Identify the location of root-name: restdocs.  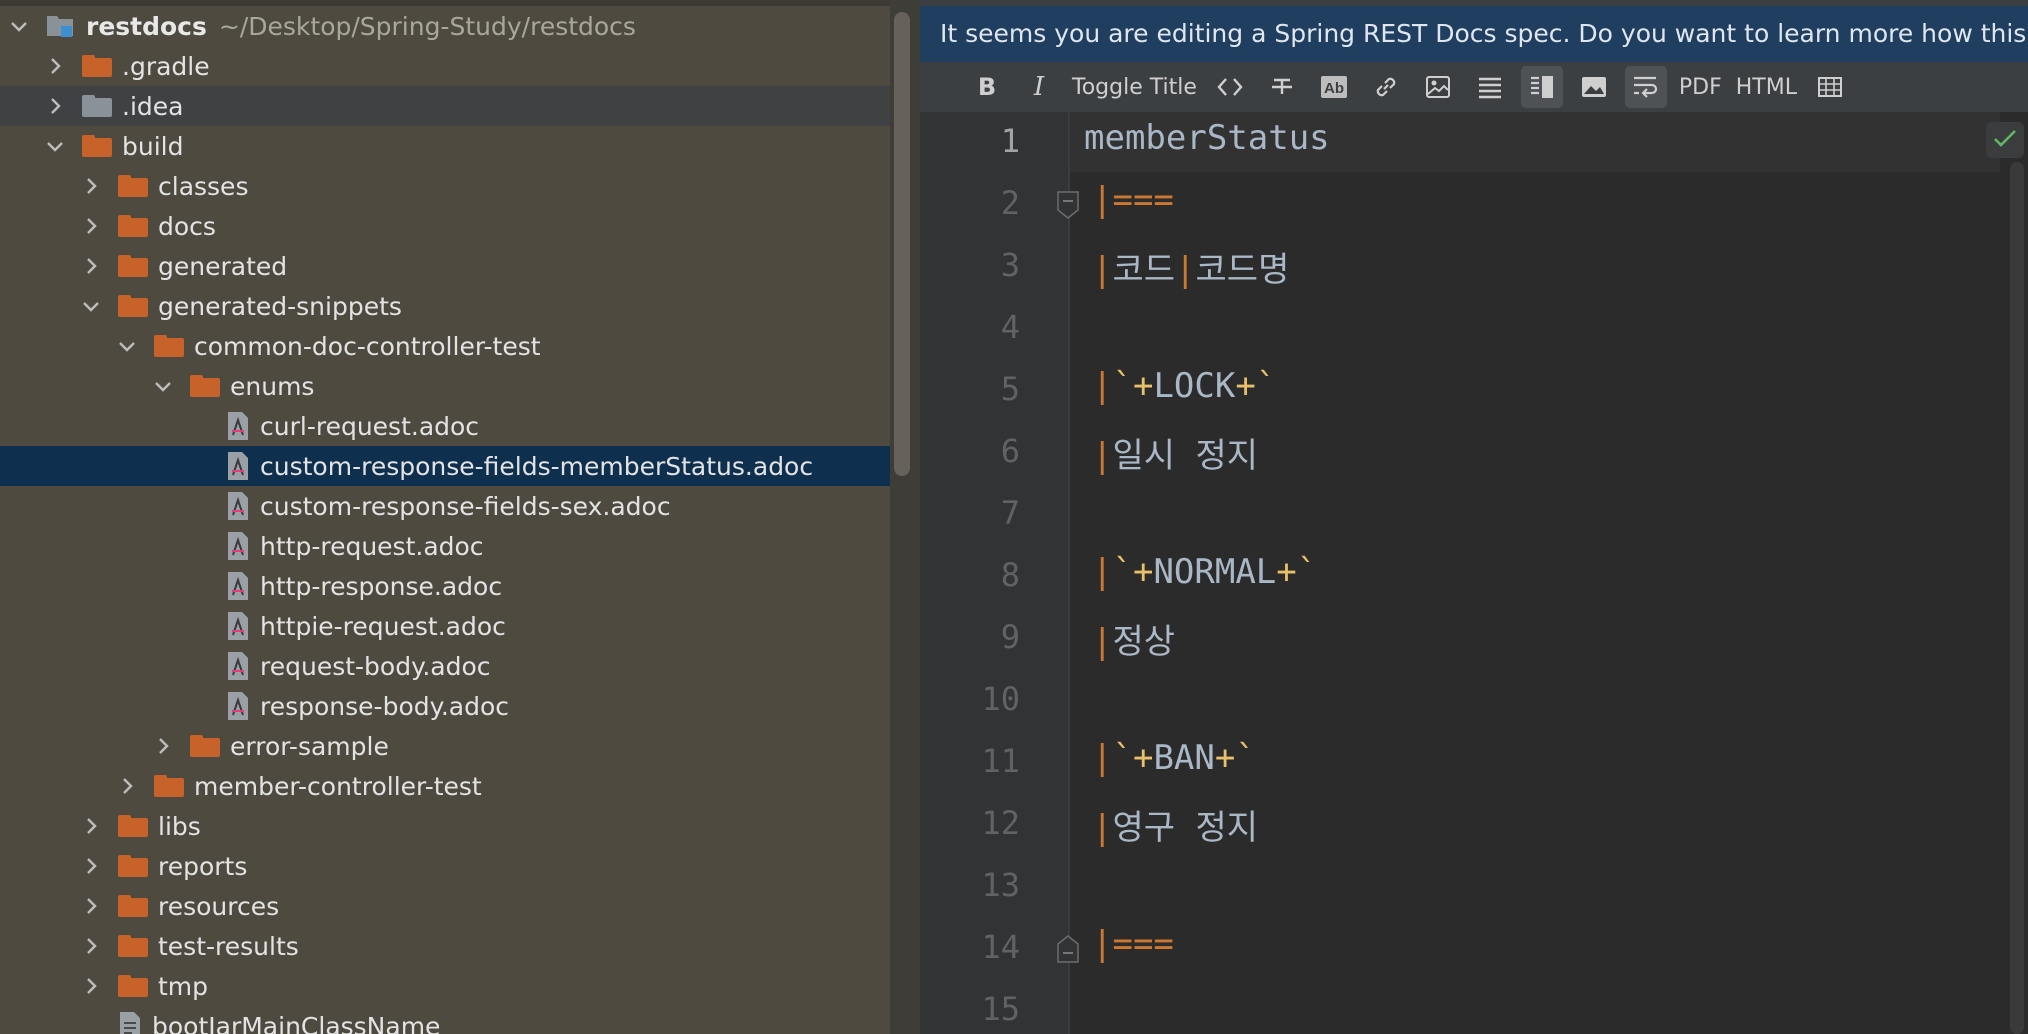
(146, 26).